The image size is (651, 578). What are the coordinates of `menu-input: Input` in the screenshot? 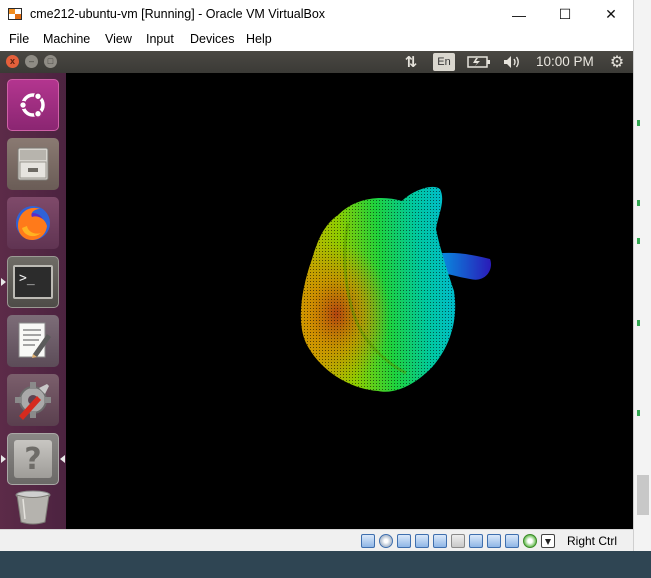 It's located at (160, 39).